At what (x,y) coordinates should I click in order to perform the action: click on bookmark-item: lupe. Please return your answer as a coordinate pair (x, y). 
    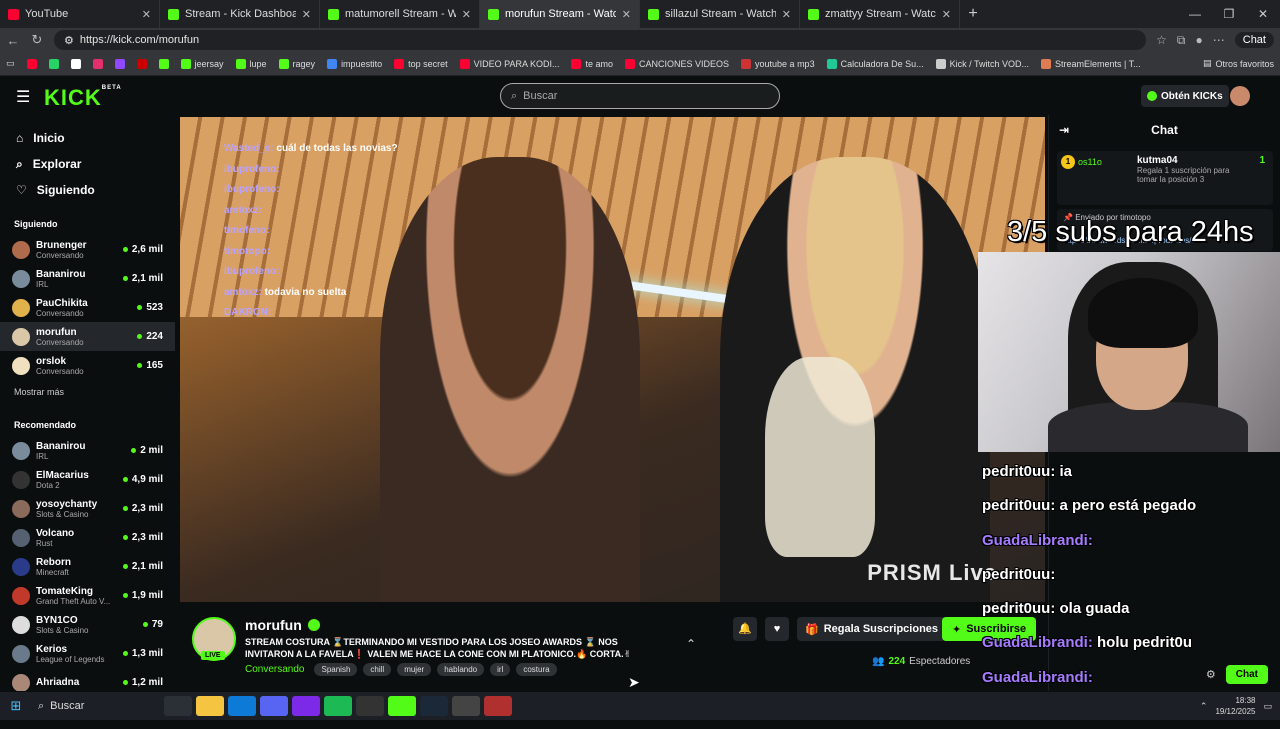
    Looking at the image, I should click on (251, 63).